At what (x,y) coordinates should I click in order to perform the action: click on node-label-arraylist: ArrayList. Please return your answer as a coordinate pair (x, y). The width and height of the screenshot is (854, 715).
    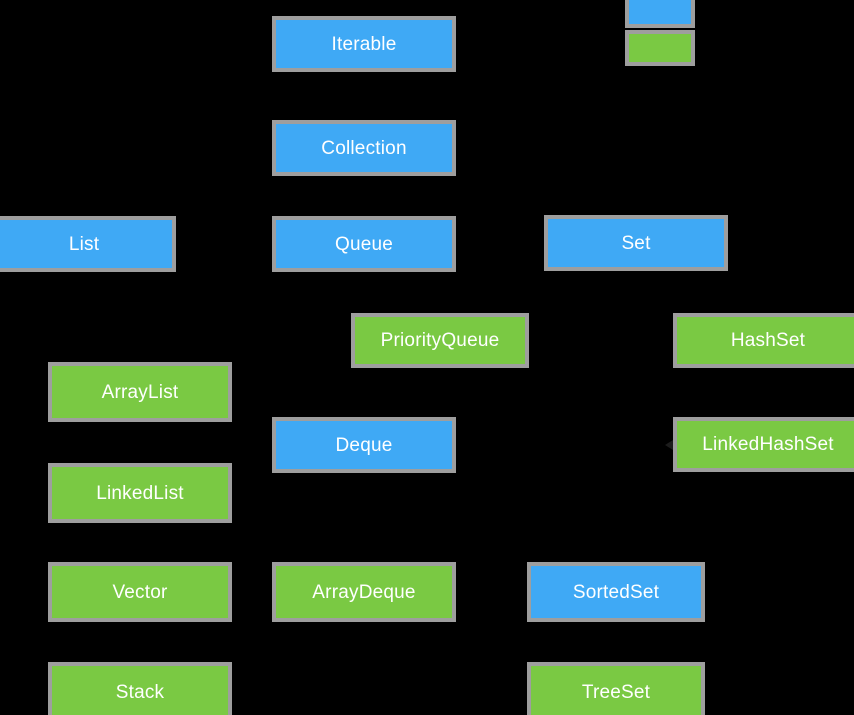
    Looking at the image, I should click on (140, 392).